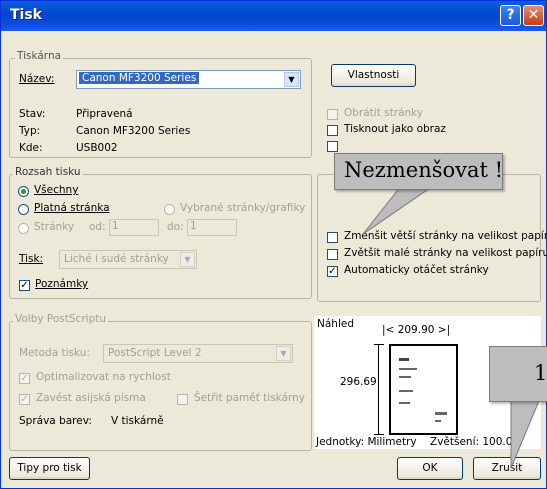 The height and width of the screenshot is (489, 547). What do you see at coordinates (55, 421) in the screenshot?
I see `color-management-label: Správa barev:` at bounding box center [55, 421].